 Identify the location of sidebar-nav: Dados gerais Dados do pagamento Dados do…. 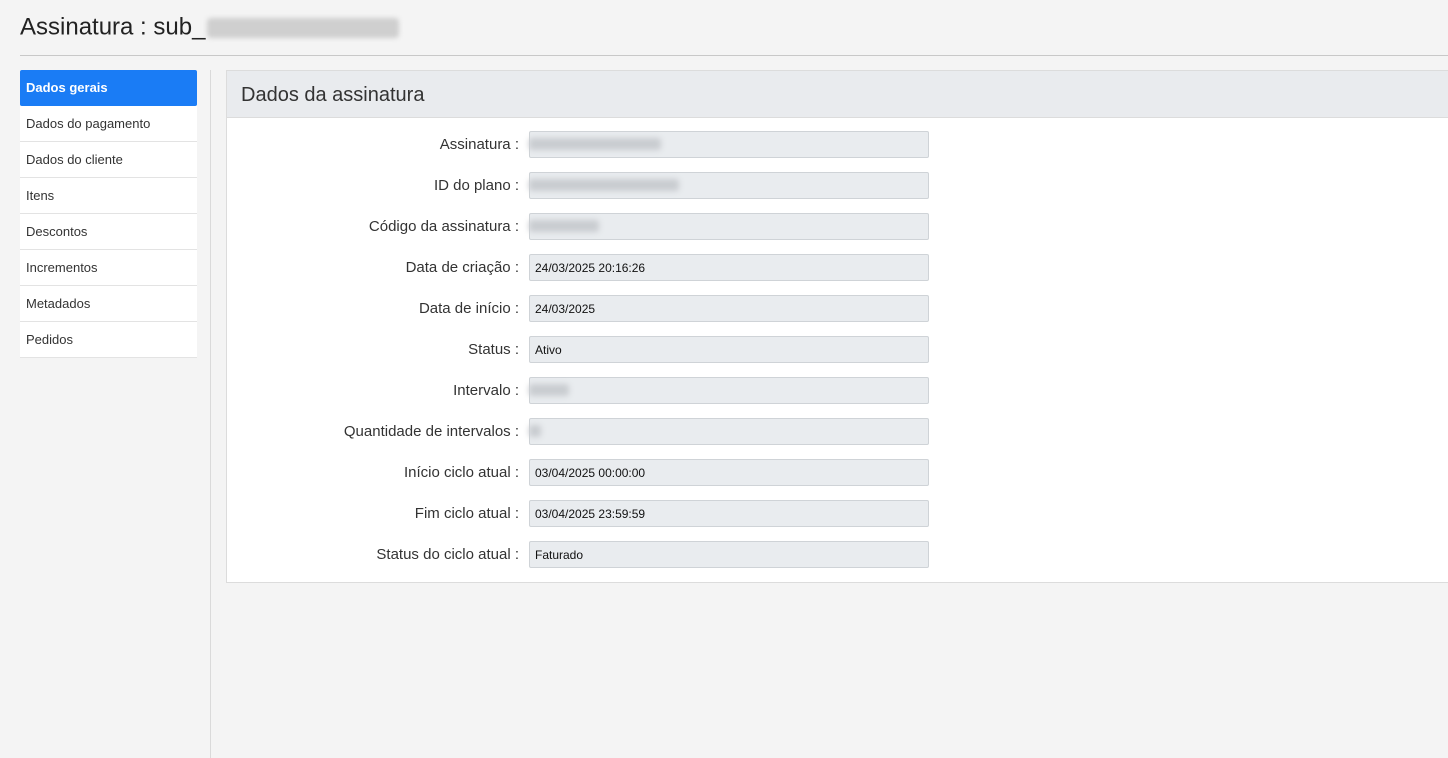
(108, 214).